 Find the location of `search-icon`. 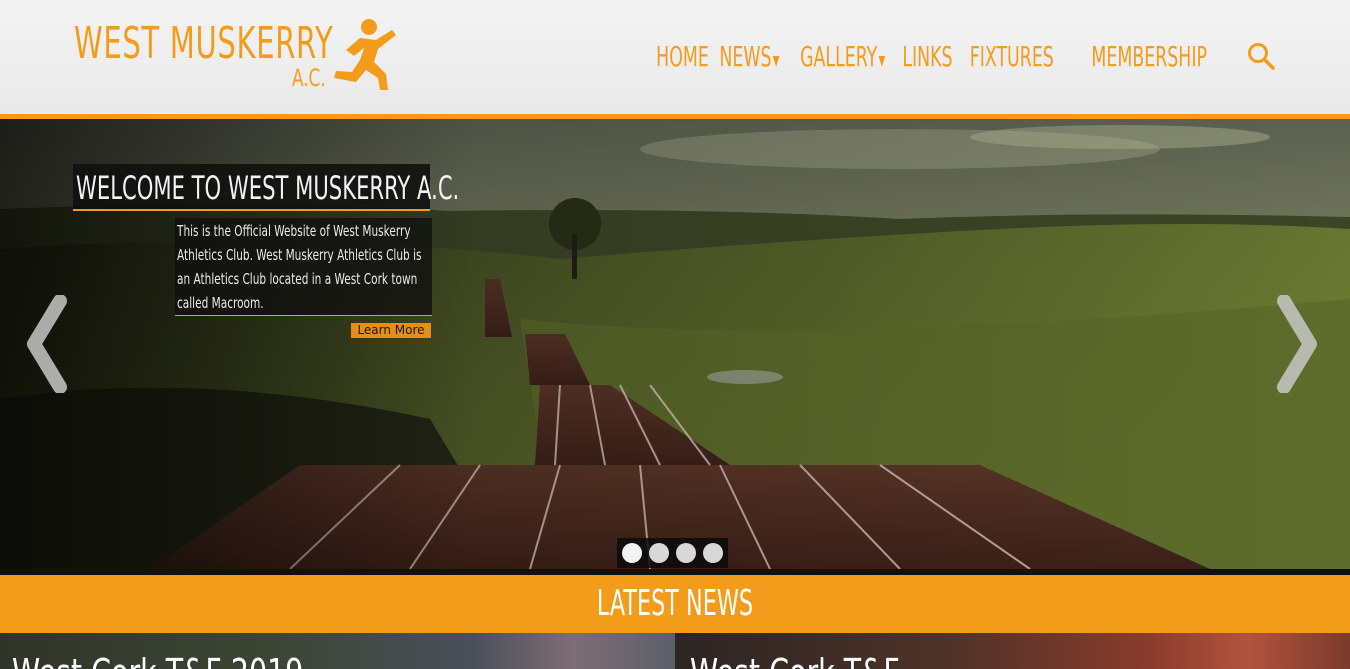

search-icon is located at coordinates (1261, 56).